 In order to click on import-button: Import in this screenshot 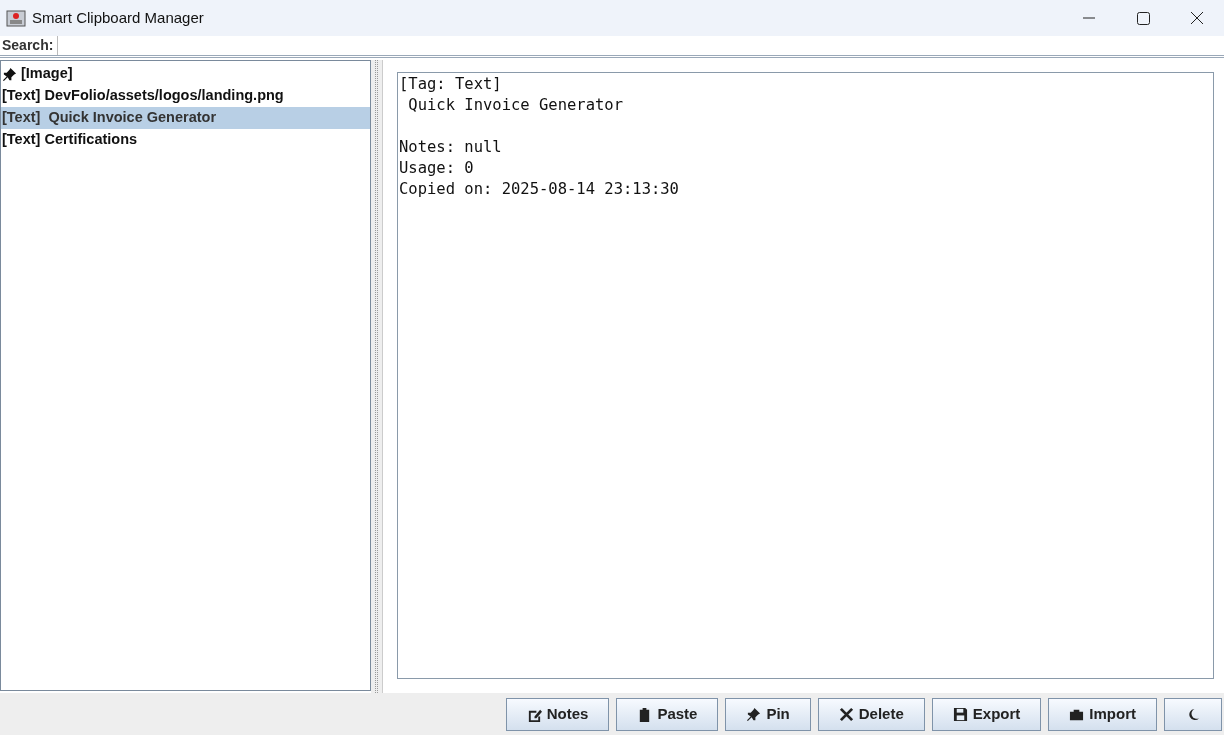, I will do `click(1102, 714)`.